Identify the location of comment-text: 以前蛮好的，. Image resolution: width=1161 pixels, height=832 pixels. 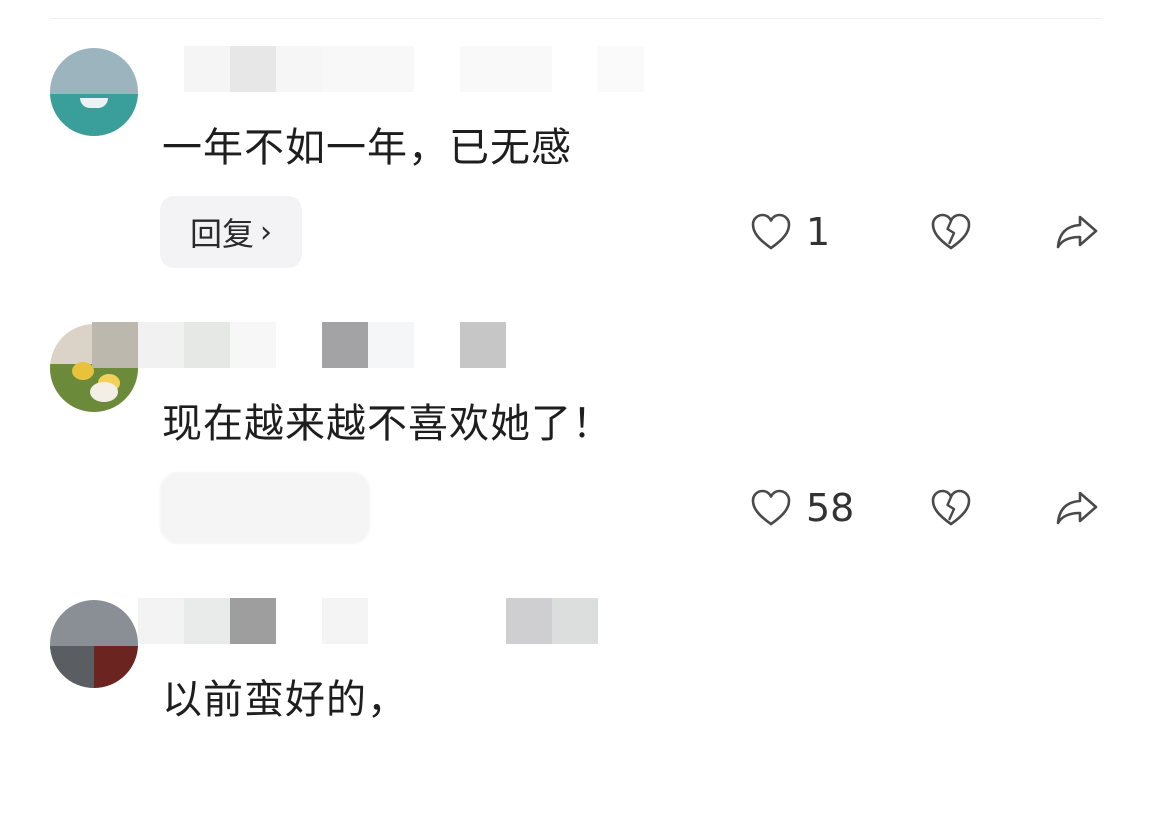
(285, 700).